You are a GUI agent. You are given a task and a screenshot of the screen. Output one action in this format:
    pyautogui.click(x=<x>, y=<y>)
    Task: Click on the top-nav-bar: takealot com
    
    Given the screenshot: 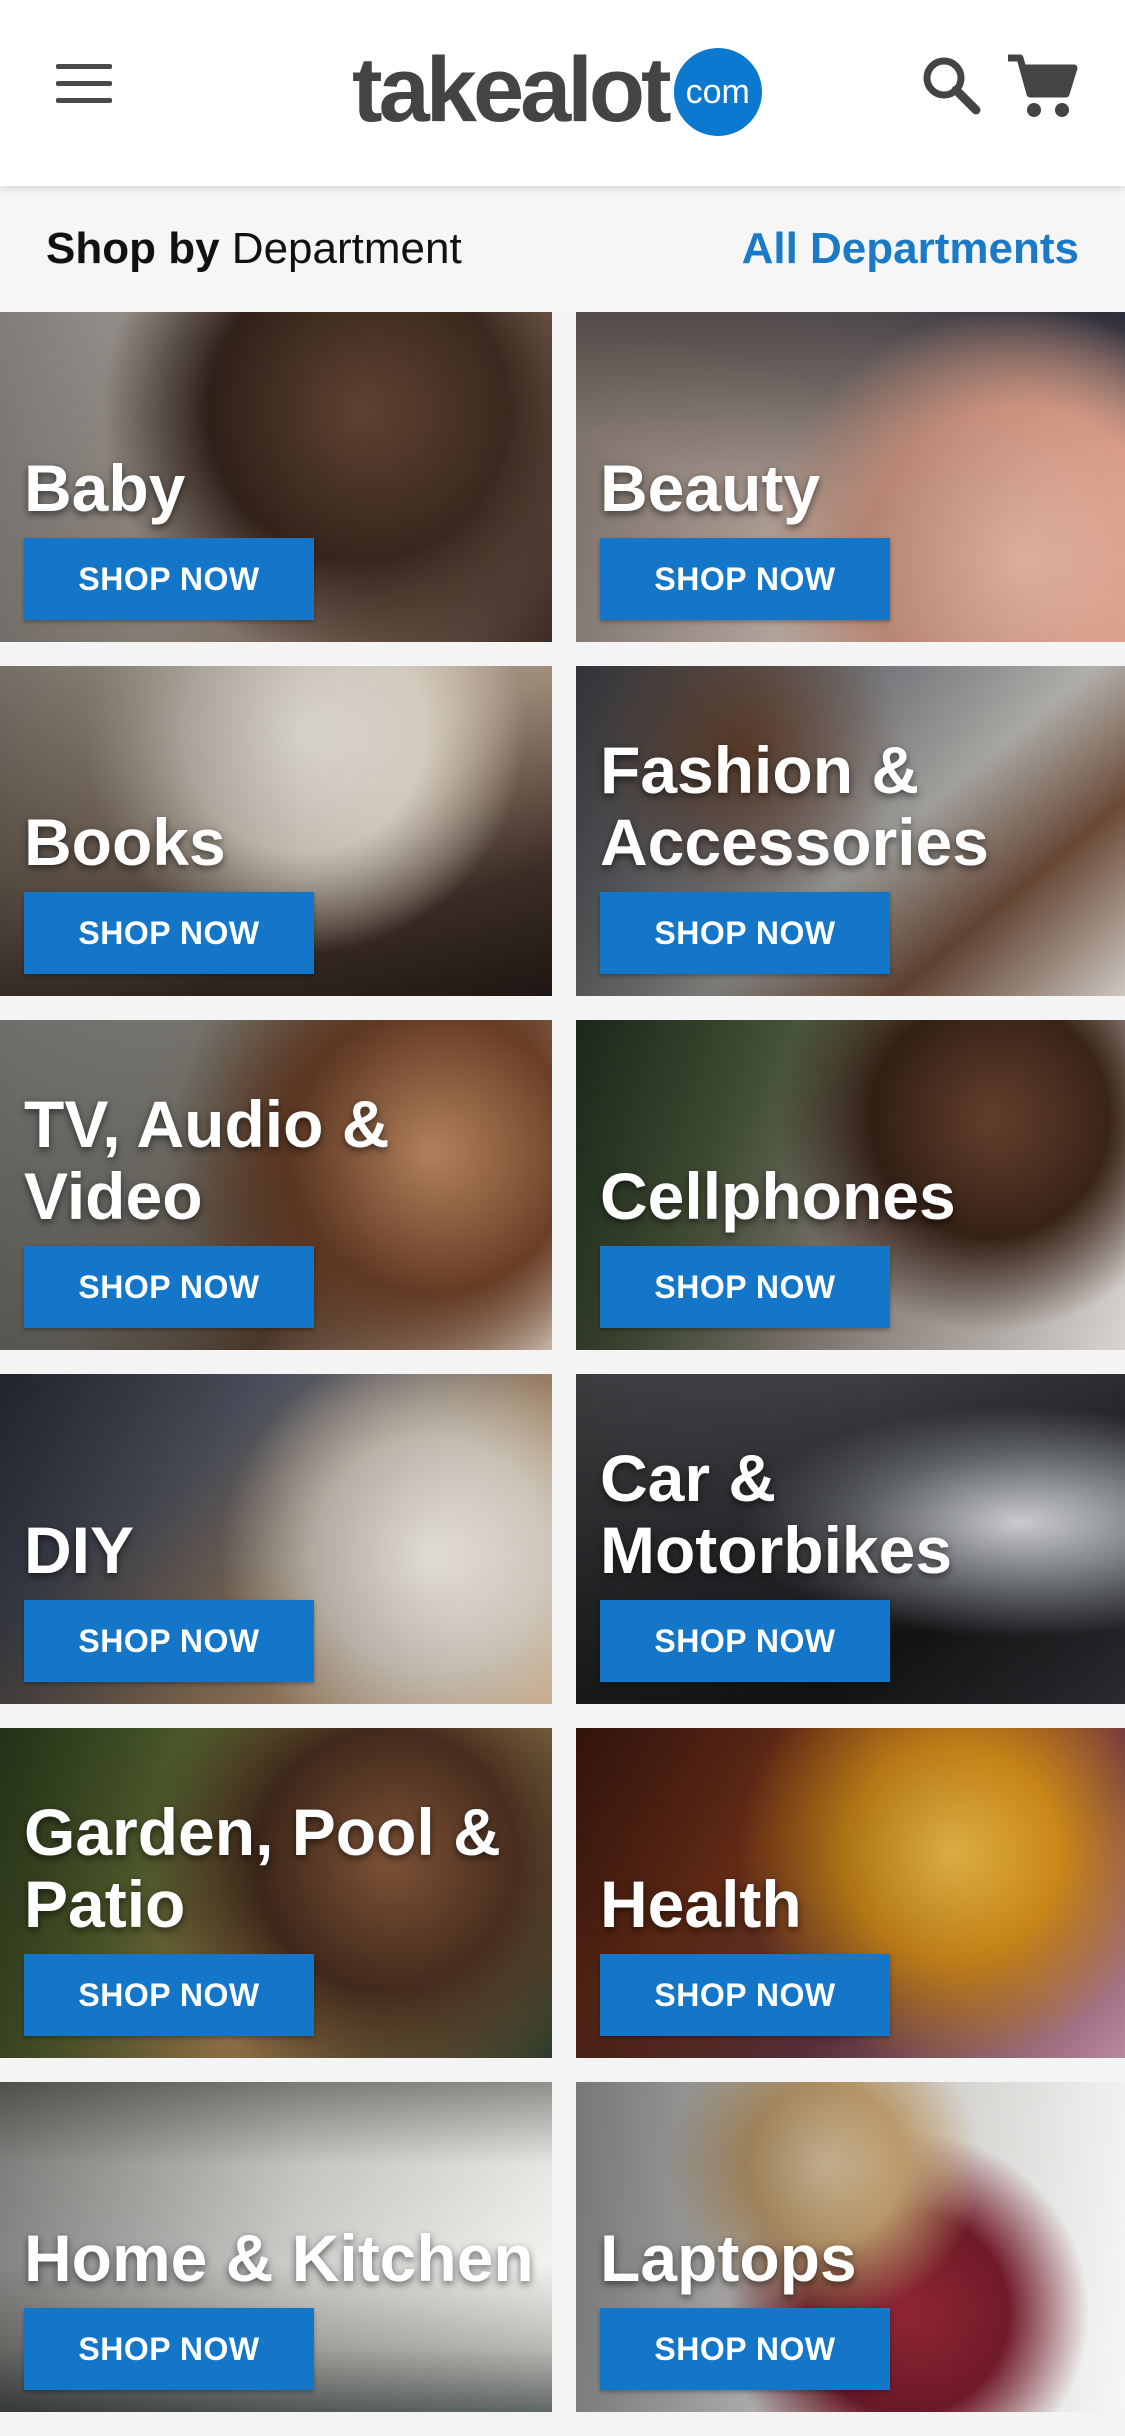 What is the action you would take?
    pyautogui.click(x=562, y=93)
    